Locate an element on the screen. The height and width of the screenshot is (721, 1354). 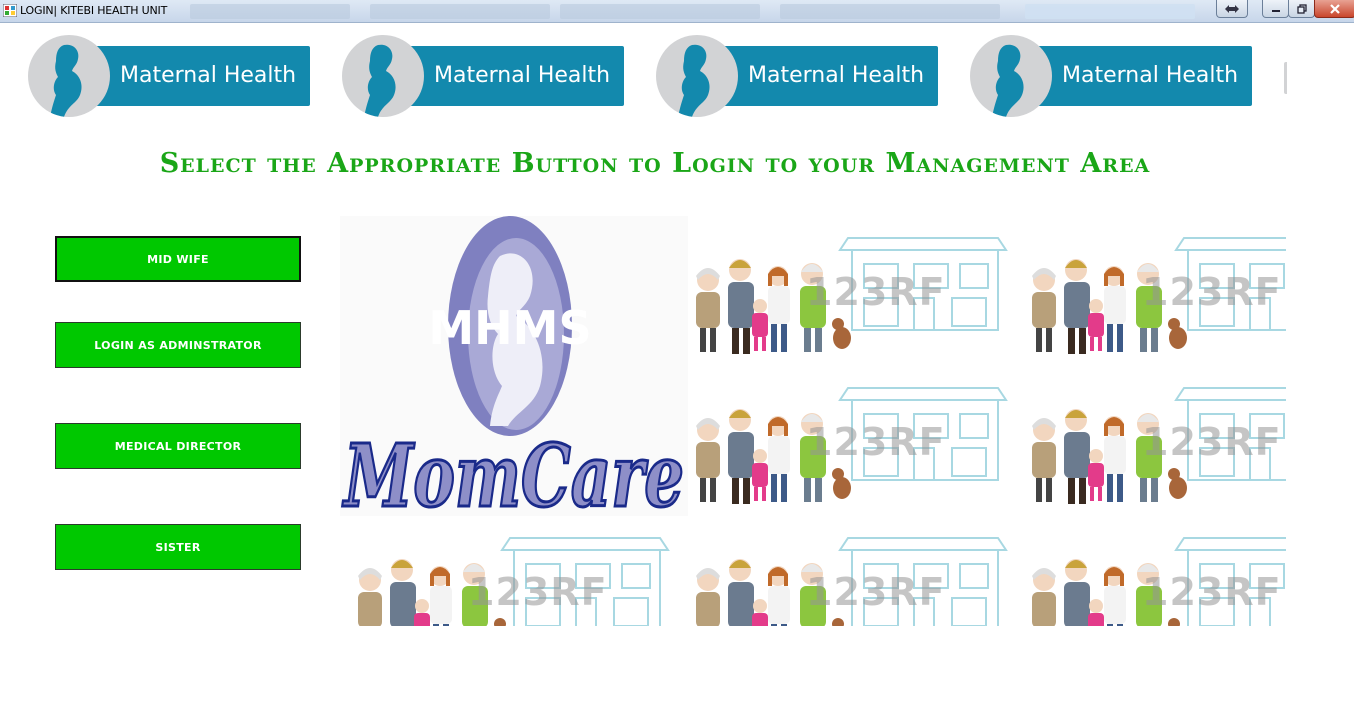
maximize-button is located at coordinates (1301, 9).